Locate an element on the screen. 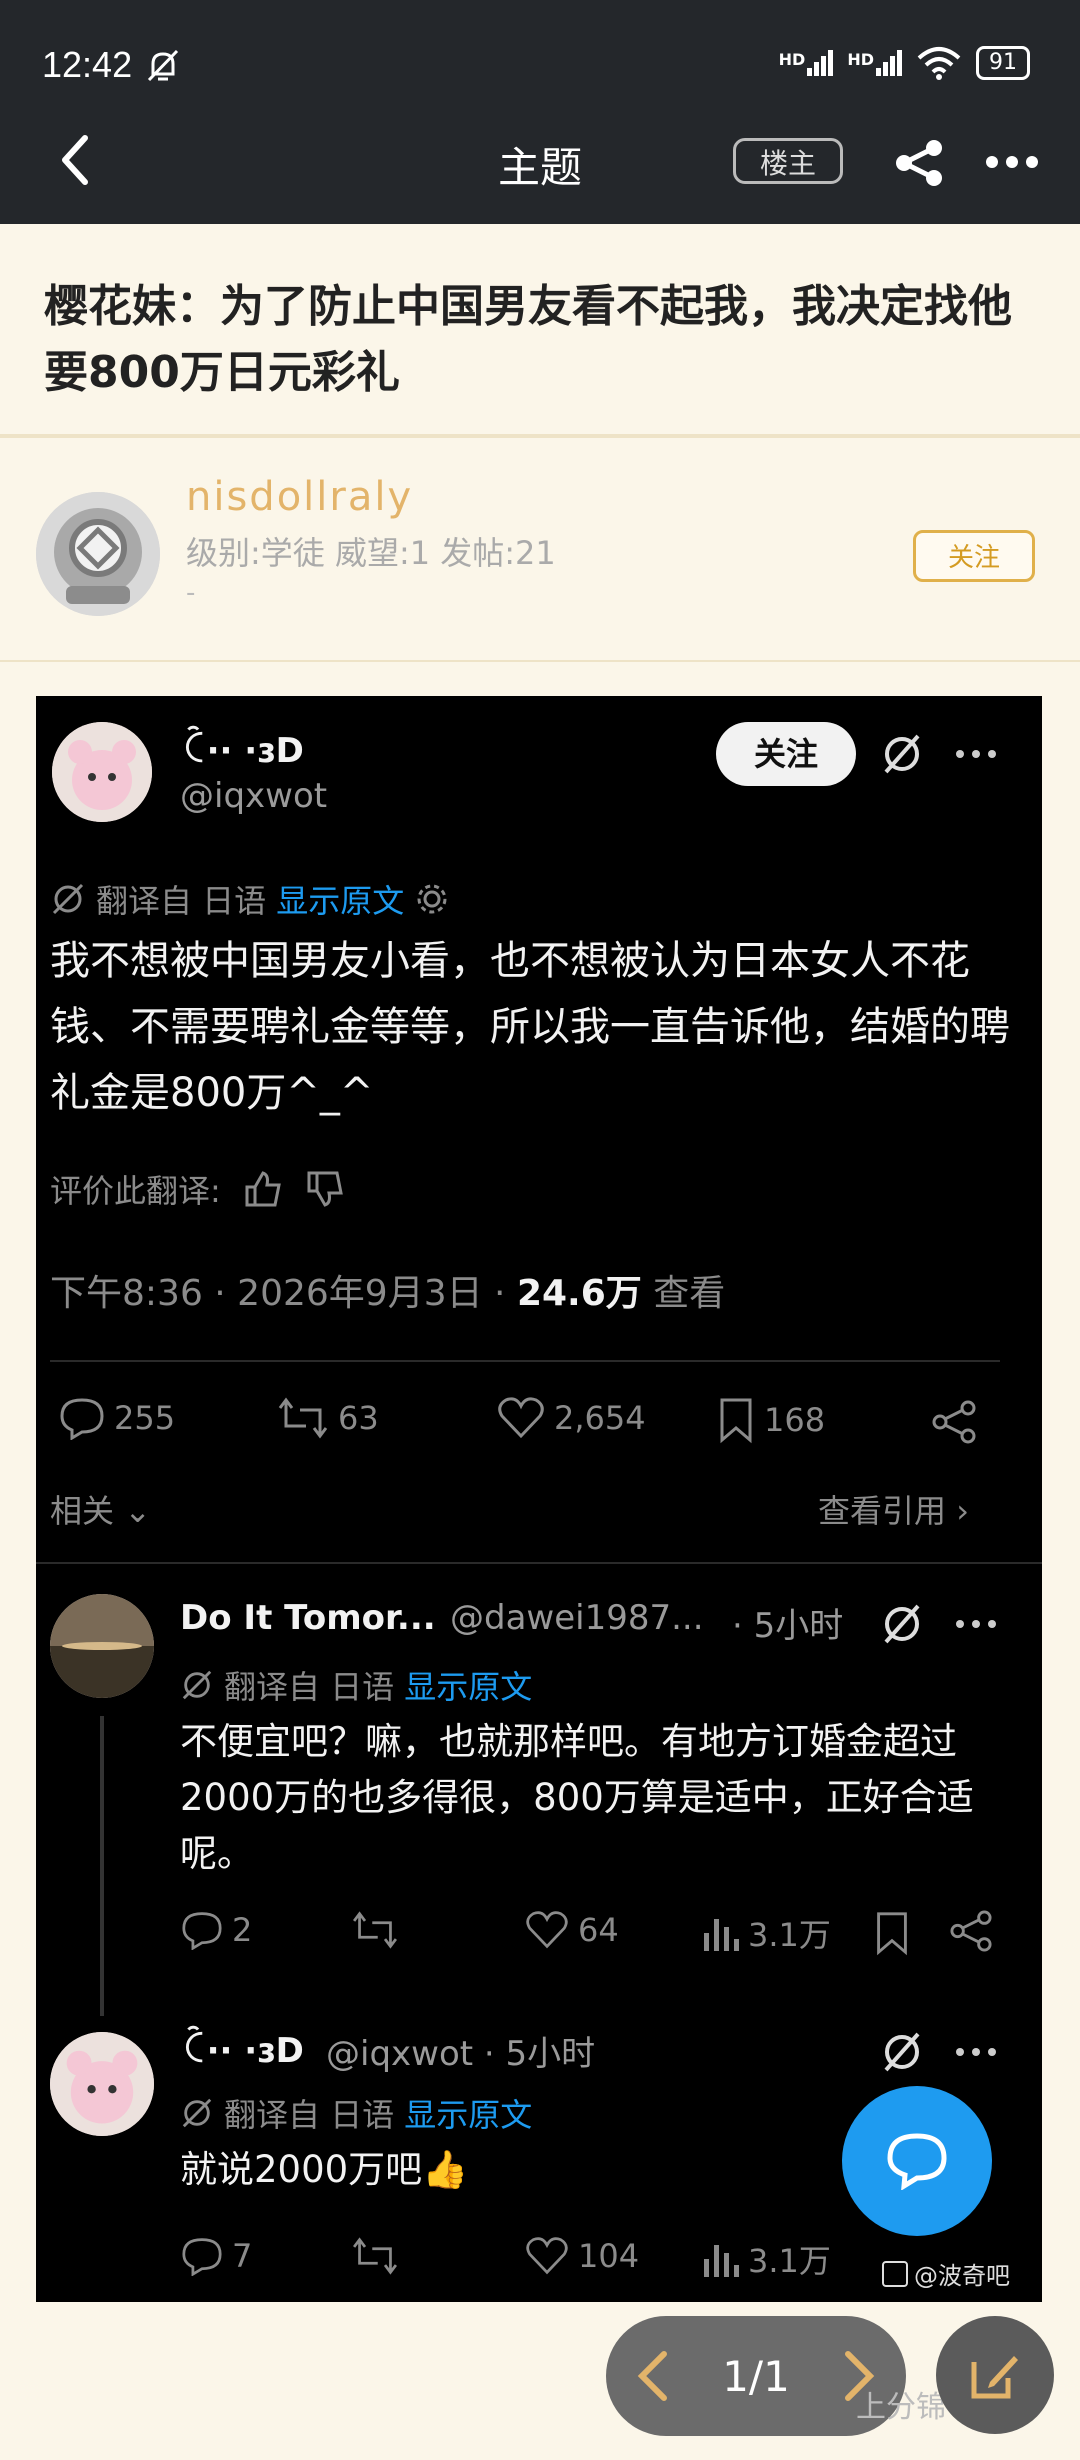 The image size is (1080, 2460). reply1-views-action: 3.1万 is located at coordinates (765, 1933).